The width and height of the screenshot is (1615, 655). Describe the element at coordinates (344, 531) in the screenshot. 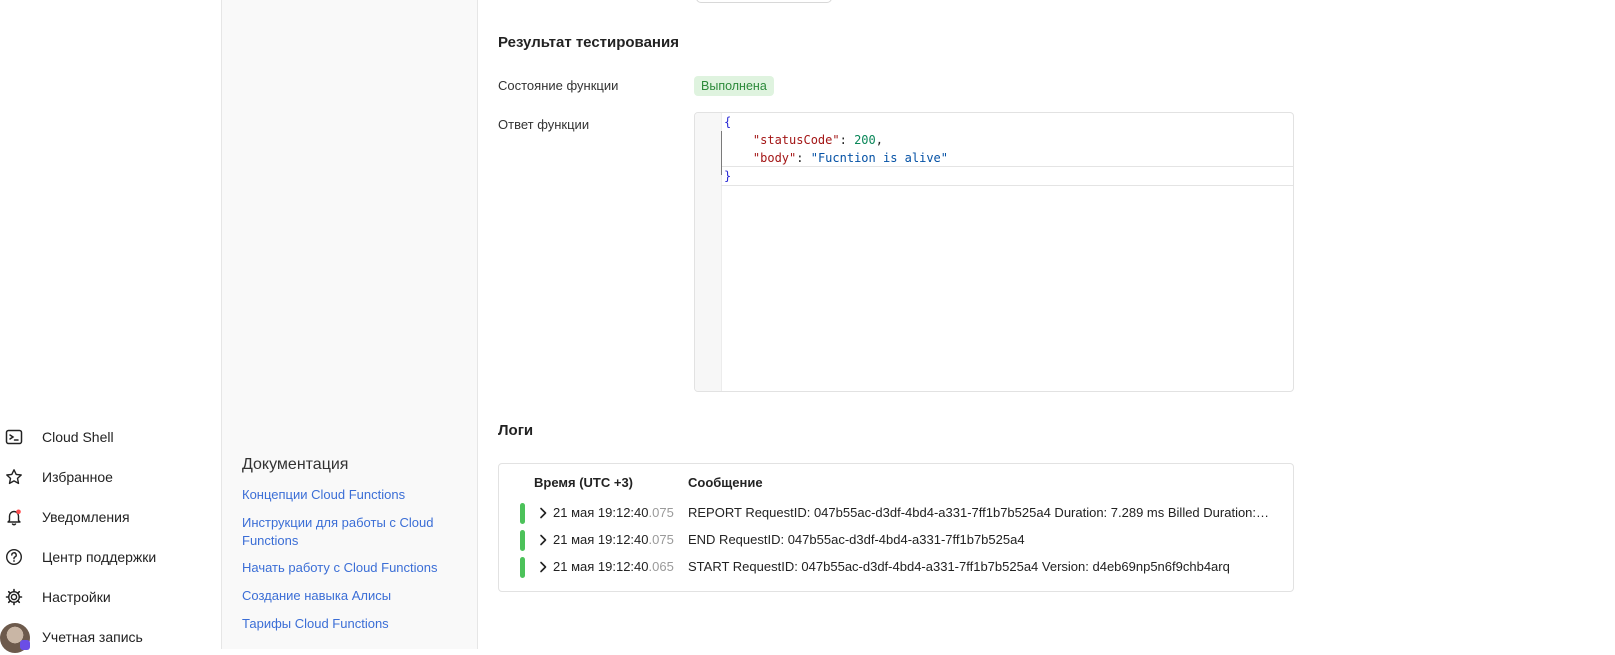

I see `doc-link-instructions: Инструкции для работы с Cloud Functions` at that location.